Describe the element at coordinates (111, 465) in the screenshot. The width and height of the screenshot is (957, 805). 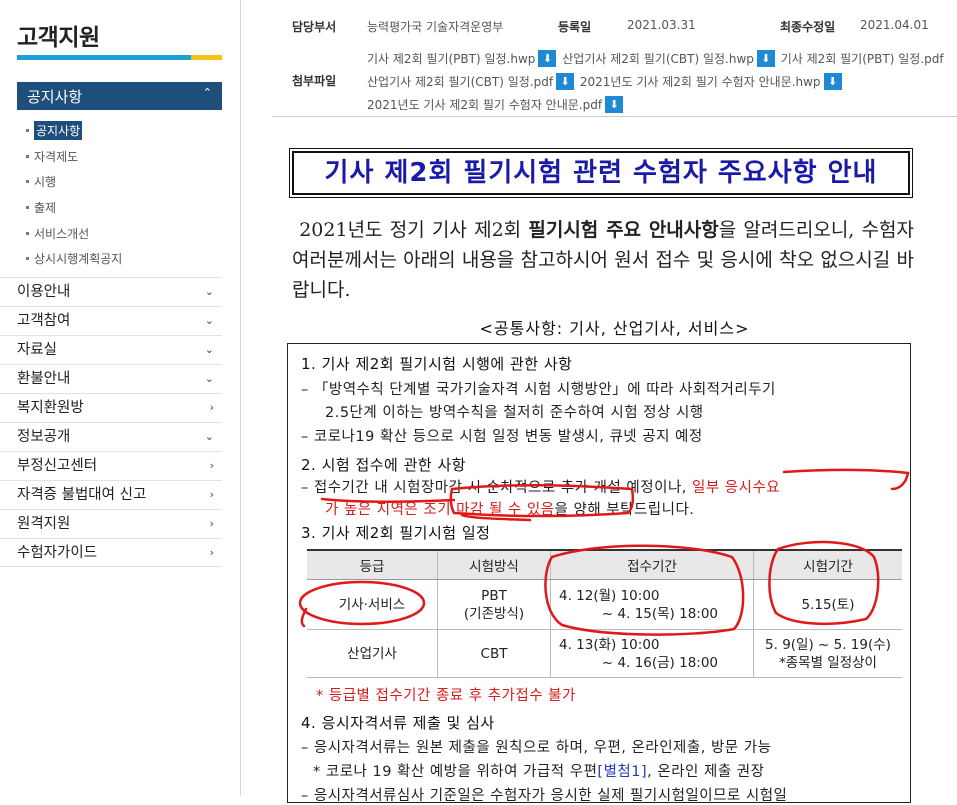
I see `menu-item-fraud-report-center: 부정신고센터 ›` at that location.